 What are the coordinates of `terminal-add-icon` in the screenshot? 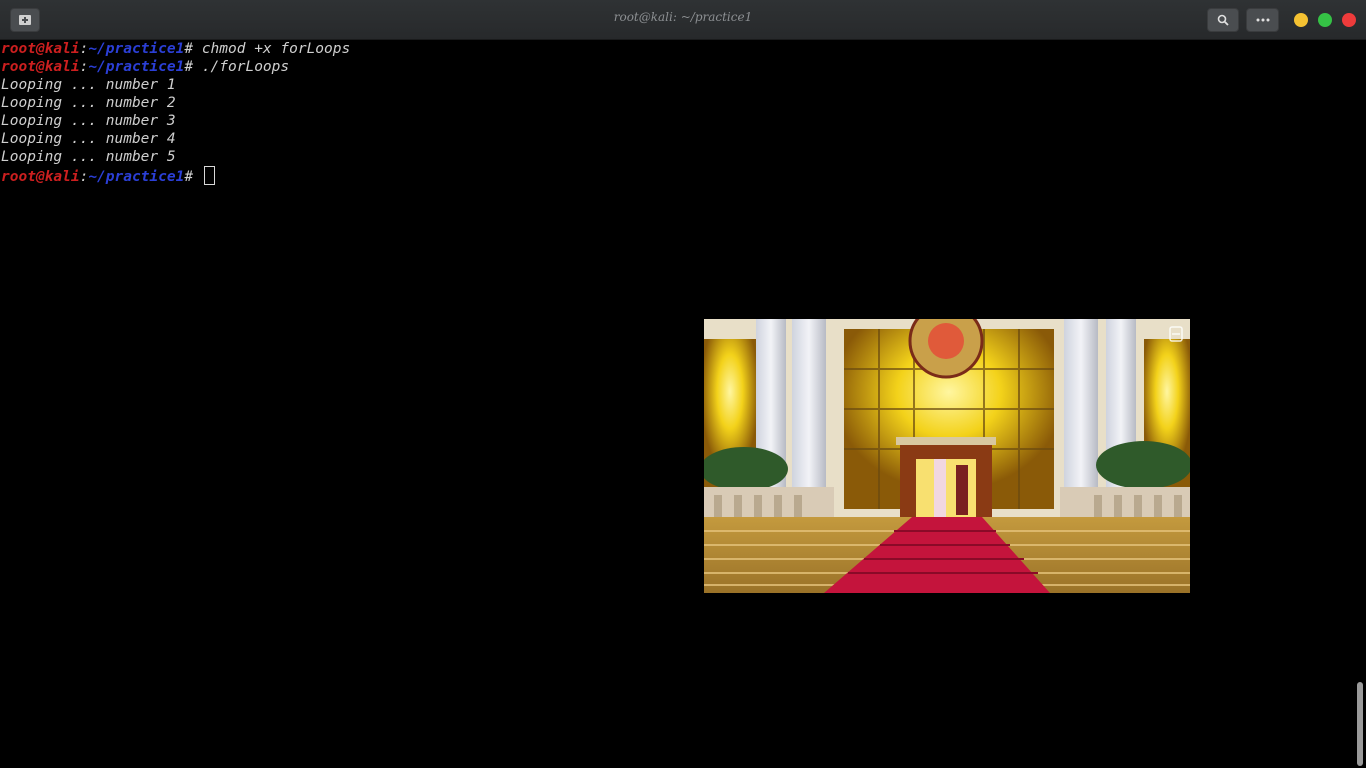 It's located at (25, 20).